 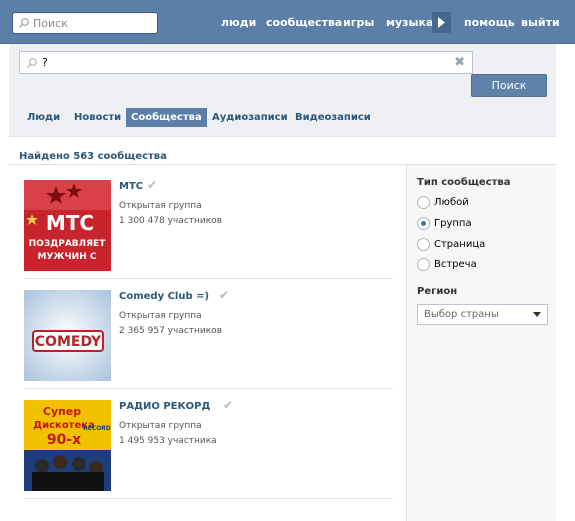 I want to click on divider, so click(x=208, y=498).